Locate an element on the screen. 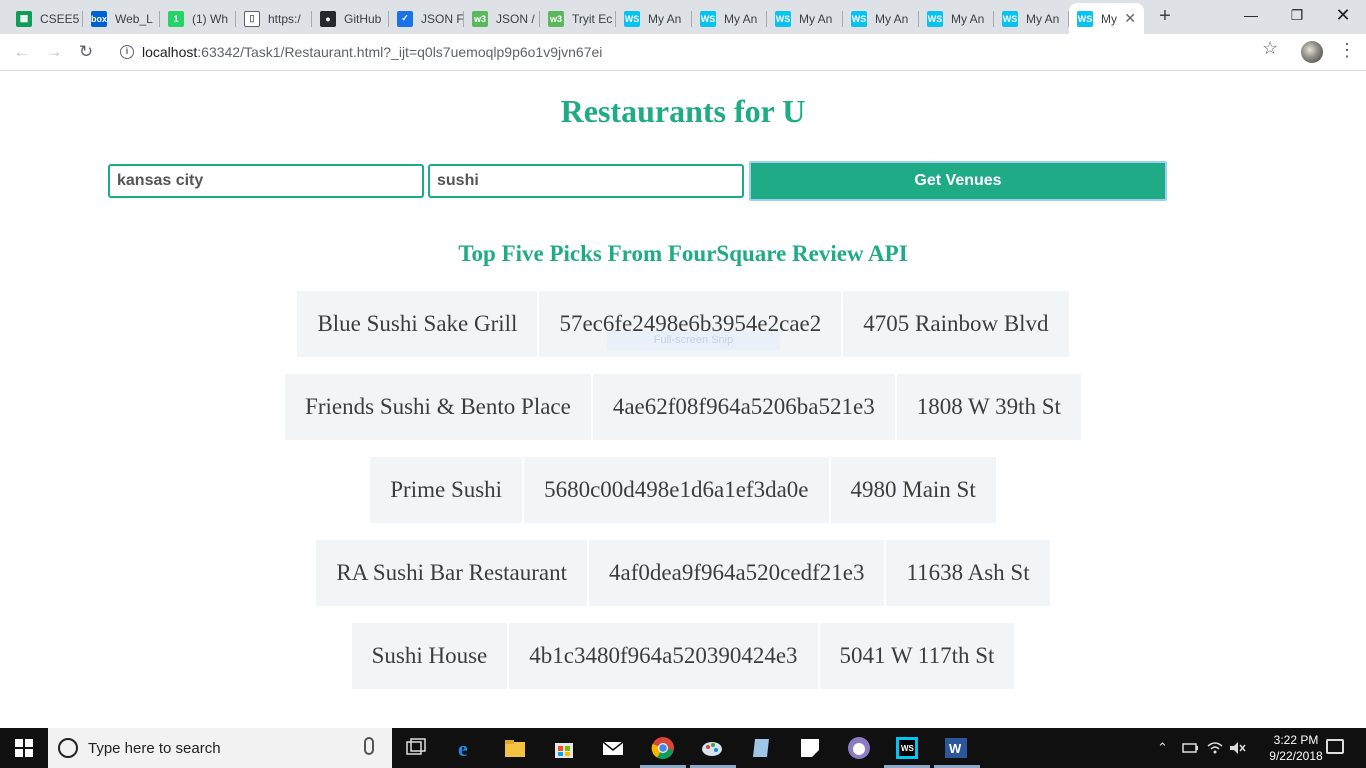 This screenshot has height=768, width=1366. browser-tab: 1 (1) Wh is located at coordinates (198, 18).